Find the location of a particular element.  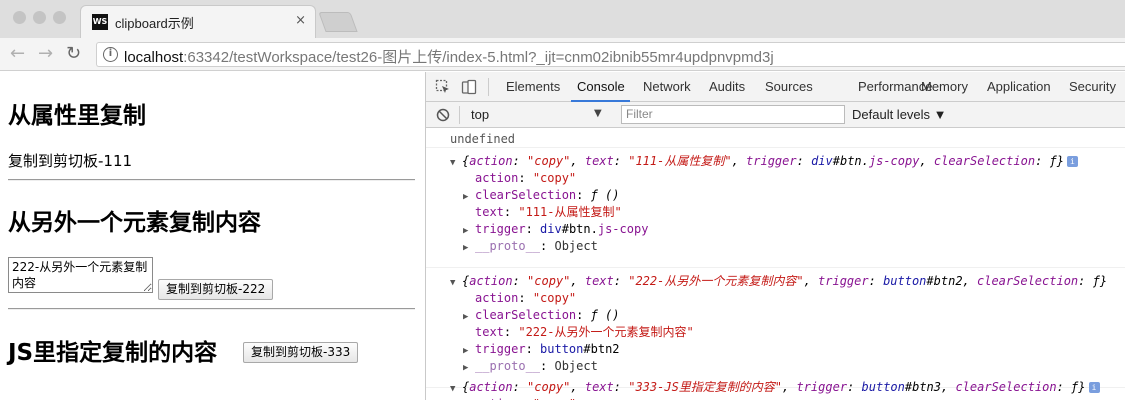

back-arrow-icon: ← is located at coordinates (17, 54).